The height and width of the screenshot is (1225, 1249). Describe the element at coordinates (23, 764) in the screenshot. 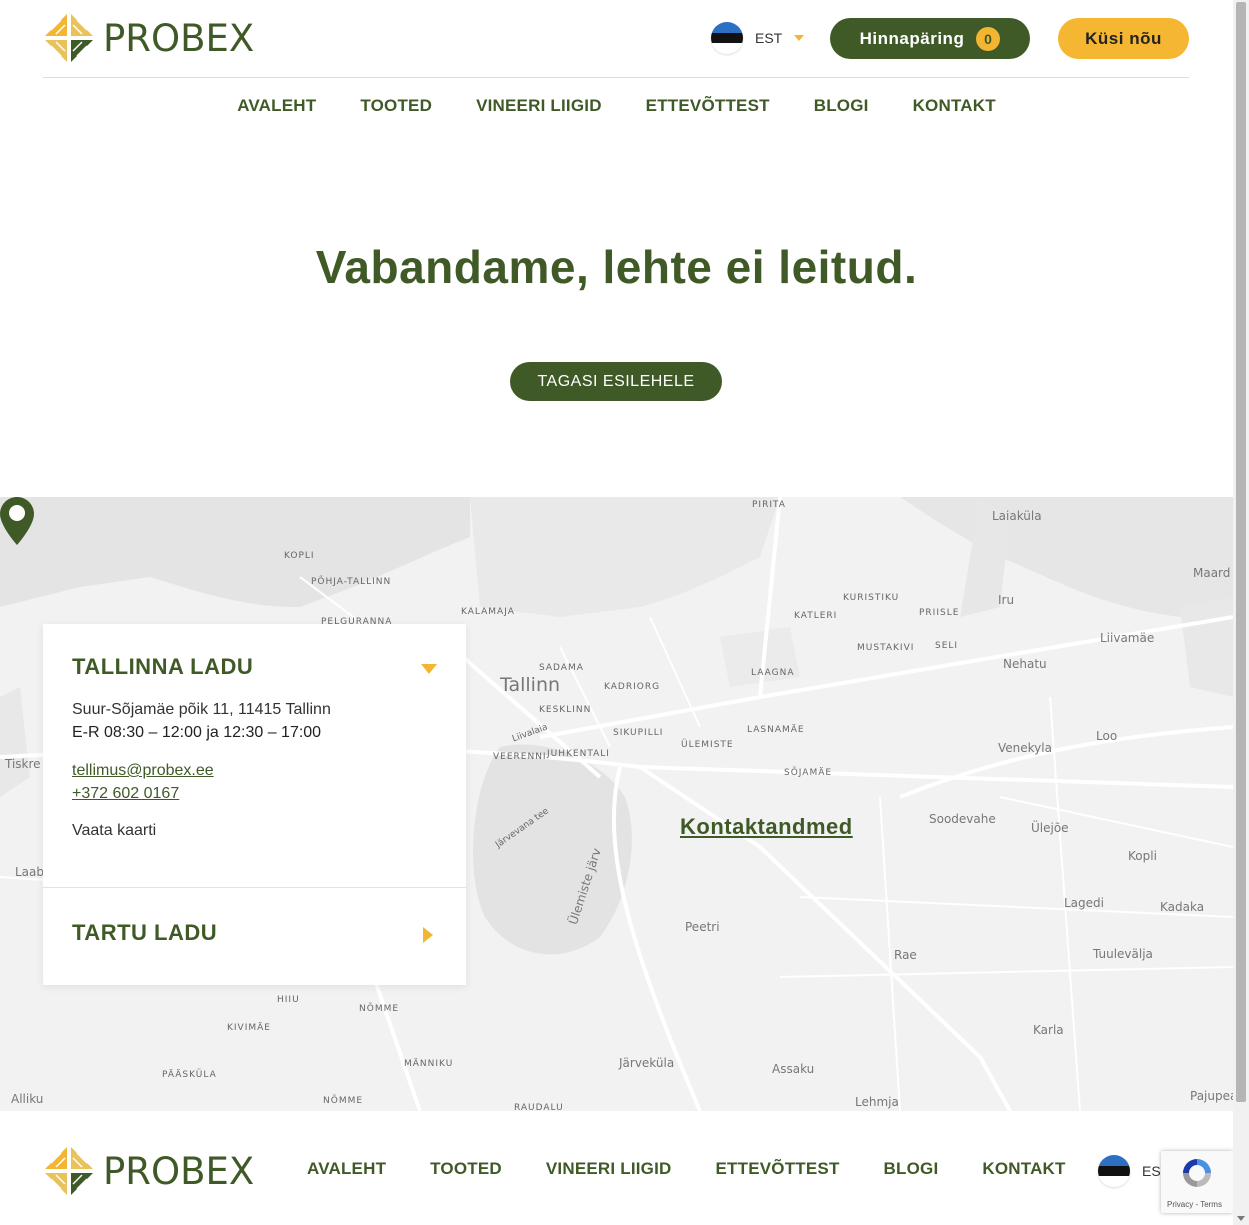

I see `map-label: Tiskre` at that location.